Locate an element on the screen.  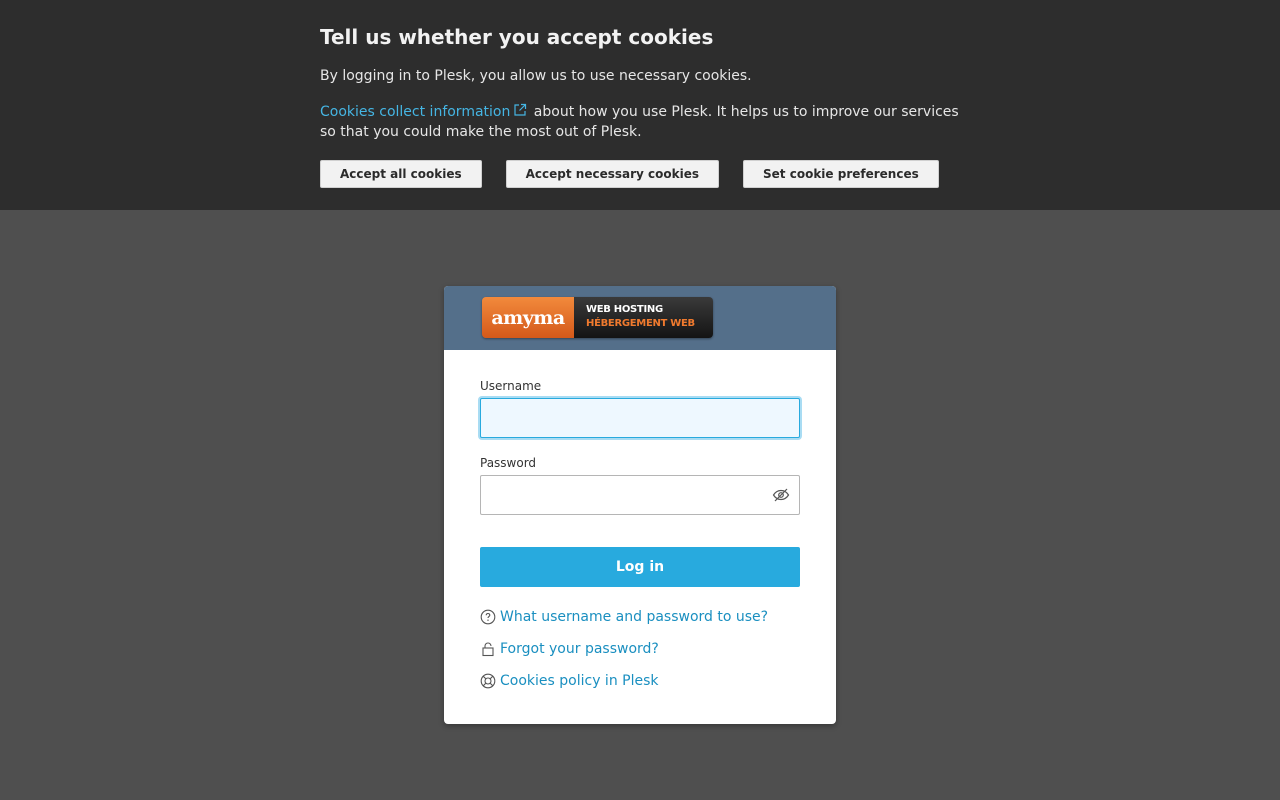
help-link-row: Forgot your password? is located at coordinates (640, 649).